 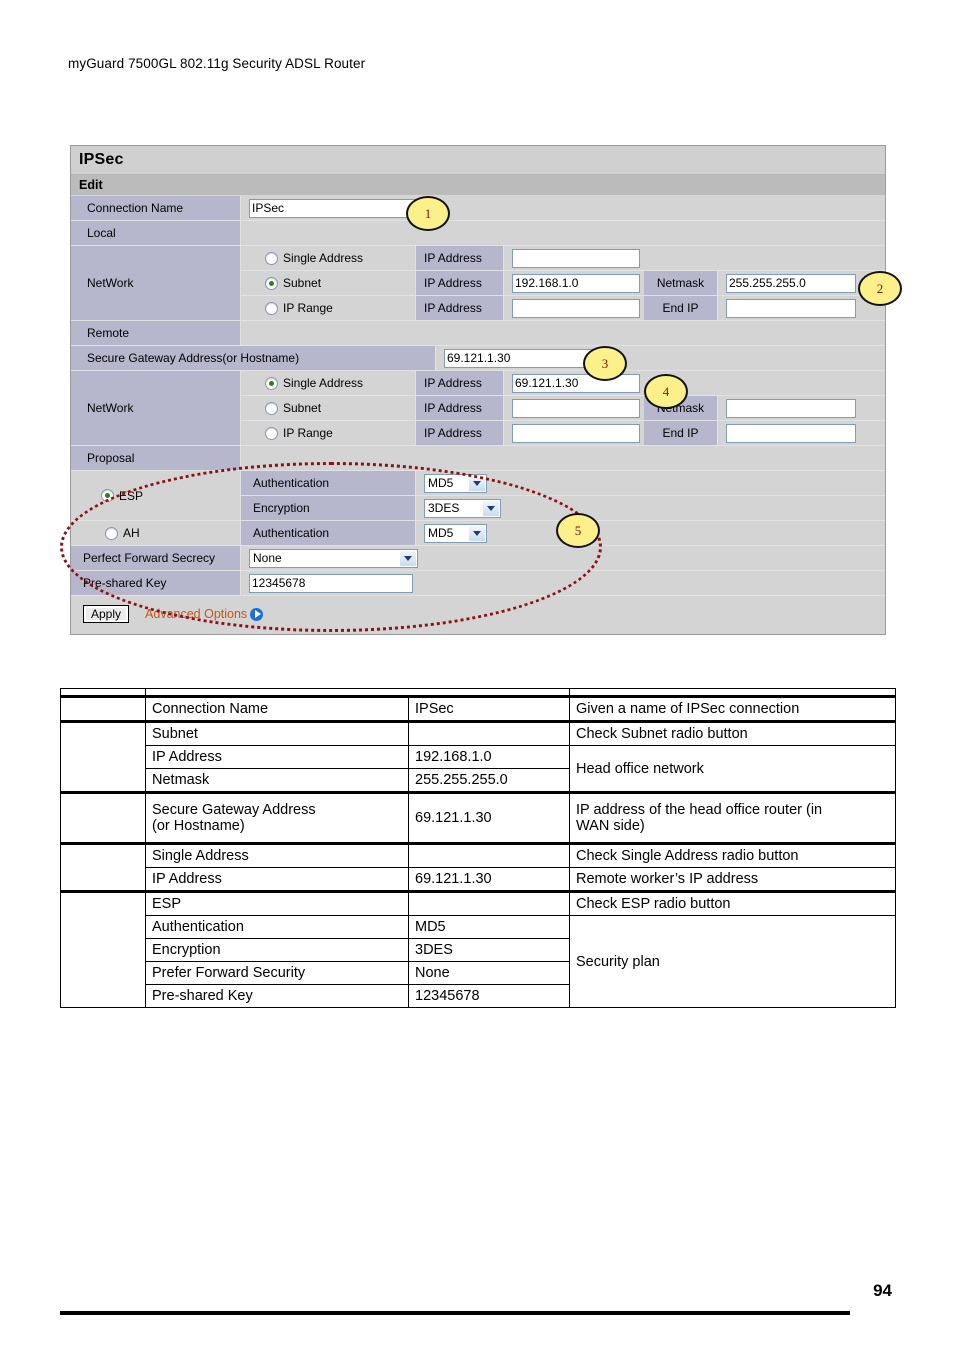 I want to click on remote-ip-range-option: IP Range, so click(x=328, y=433).